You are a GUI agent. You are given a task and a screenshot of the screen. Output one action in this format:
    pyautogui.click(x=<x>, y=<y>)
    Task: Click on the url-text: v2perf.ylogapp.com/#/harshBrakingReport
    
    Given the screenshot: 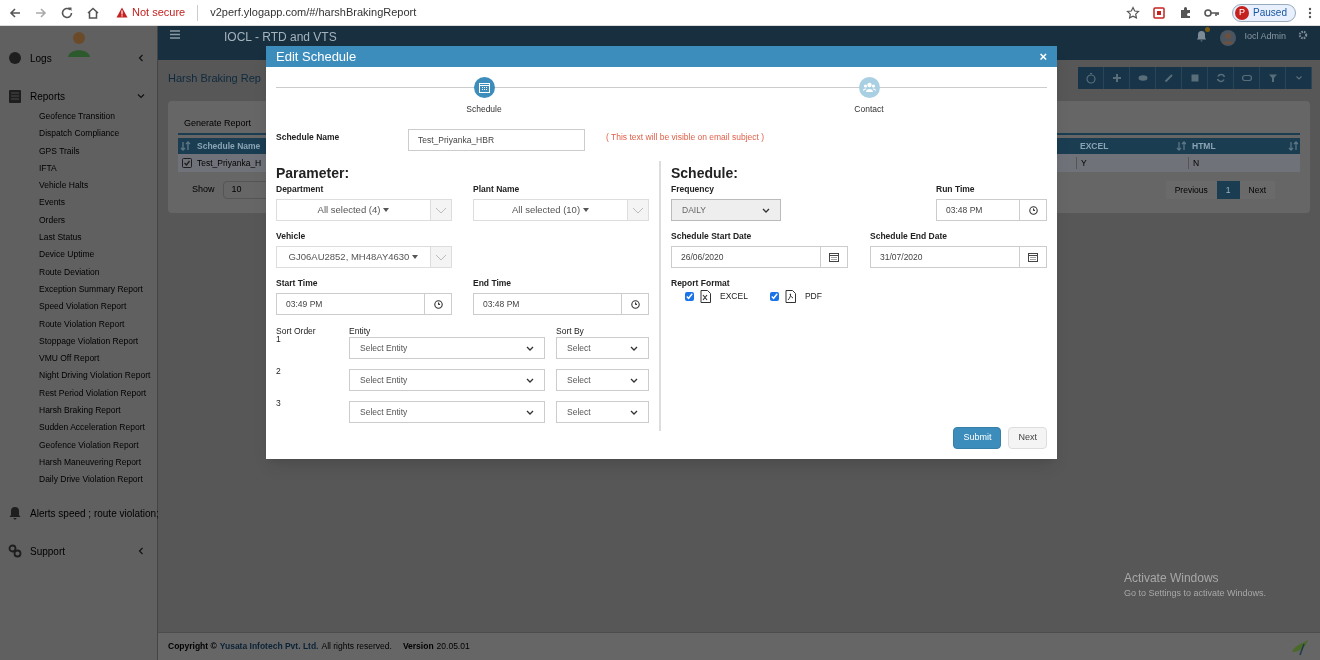 What is the action you would take?
    pyautogui.click(x=313, y=12)
    